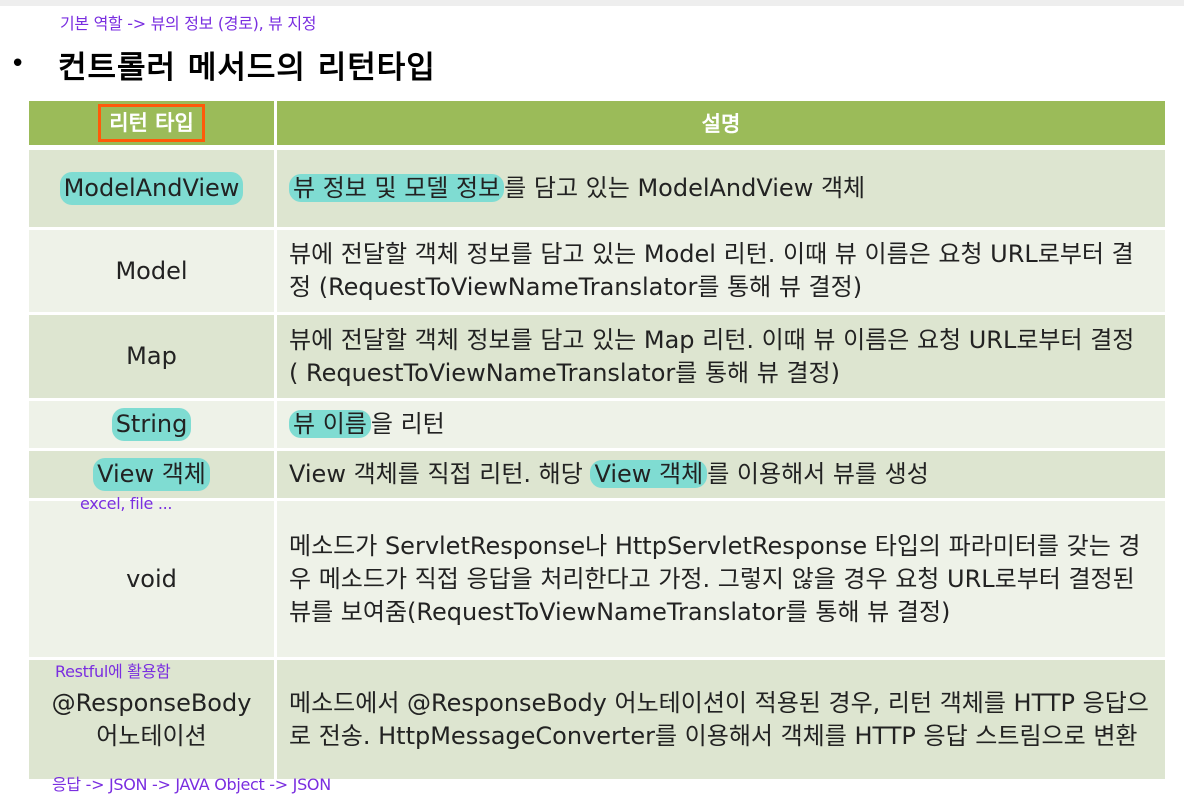  I want to click on table-row: String 뷰 이름 을 리턴, so click(597, 424).